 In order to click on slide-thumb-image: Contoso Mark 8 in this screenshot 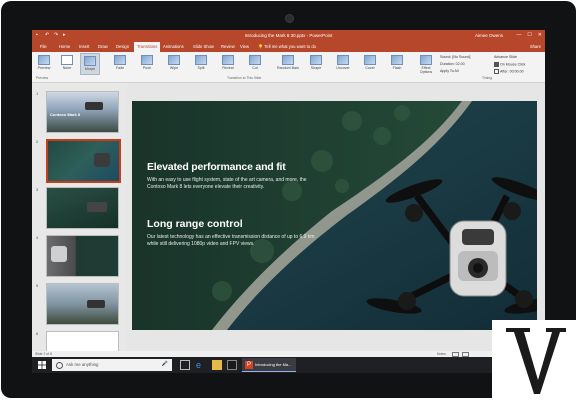, I will do `click(82, 112)`.